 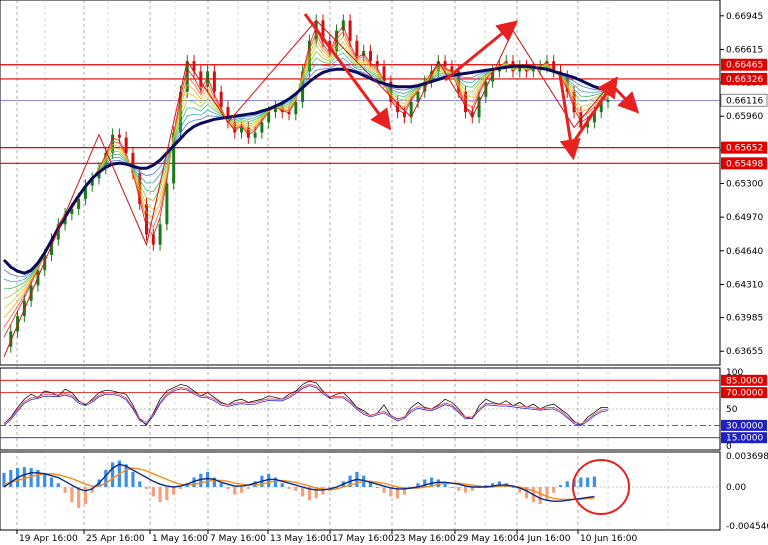 What do you see at coordinates (744, 394) in the screenshot?
I see `rsi-level-label: 70.0000` at bounding box center [744, 394].